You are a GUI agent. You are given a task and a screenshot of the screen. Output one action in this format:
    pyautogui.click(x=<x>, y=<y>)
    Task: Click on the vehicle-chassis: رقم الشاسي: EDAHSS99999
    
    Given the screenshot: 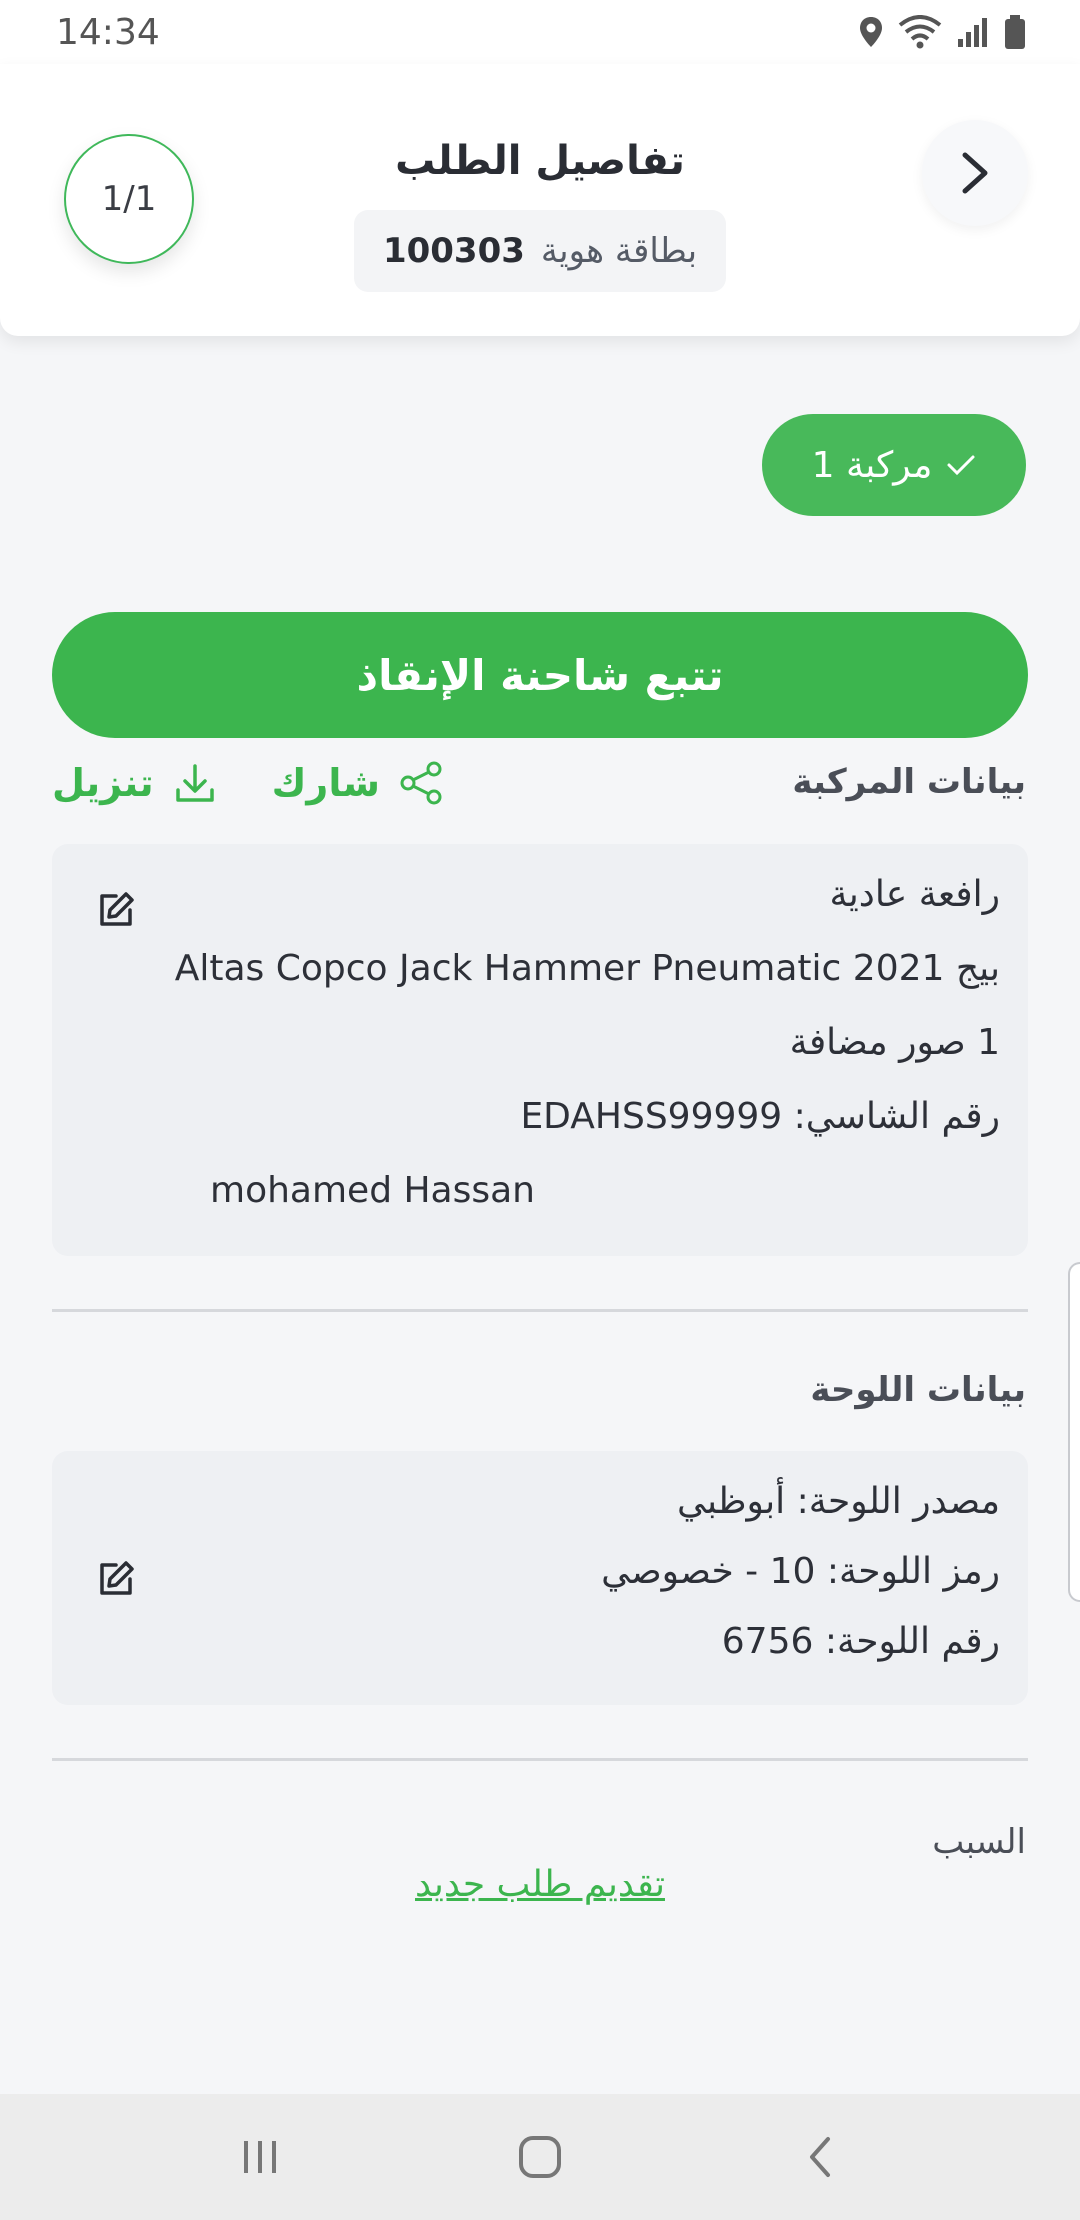 What is the action you would take?
    pyautogui.click(x=760, y=1116)
    